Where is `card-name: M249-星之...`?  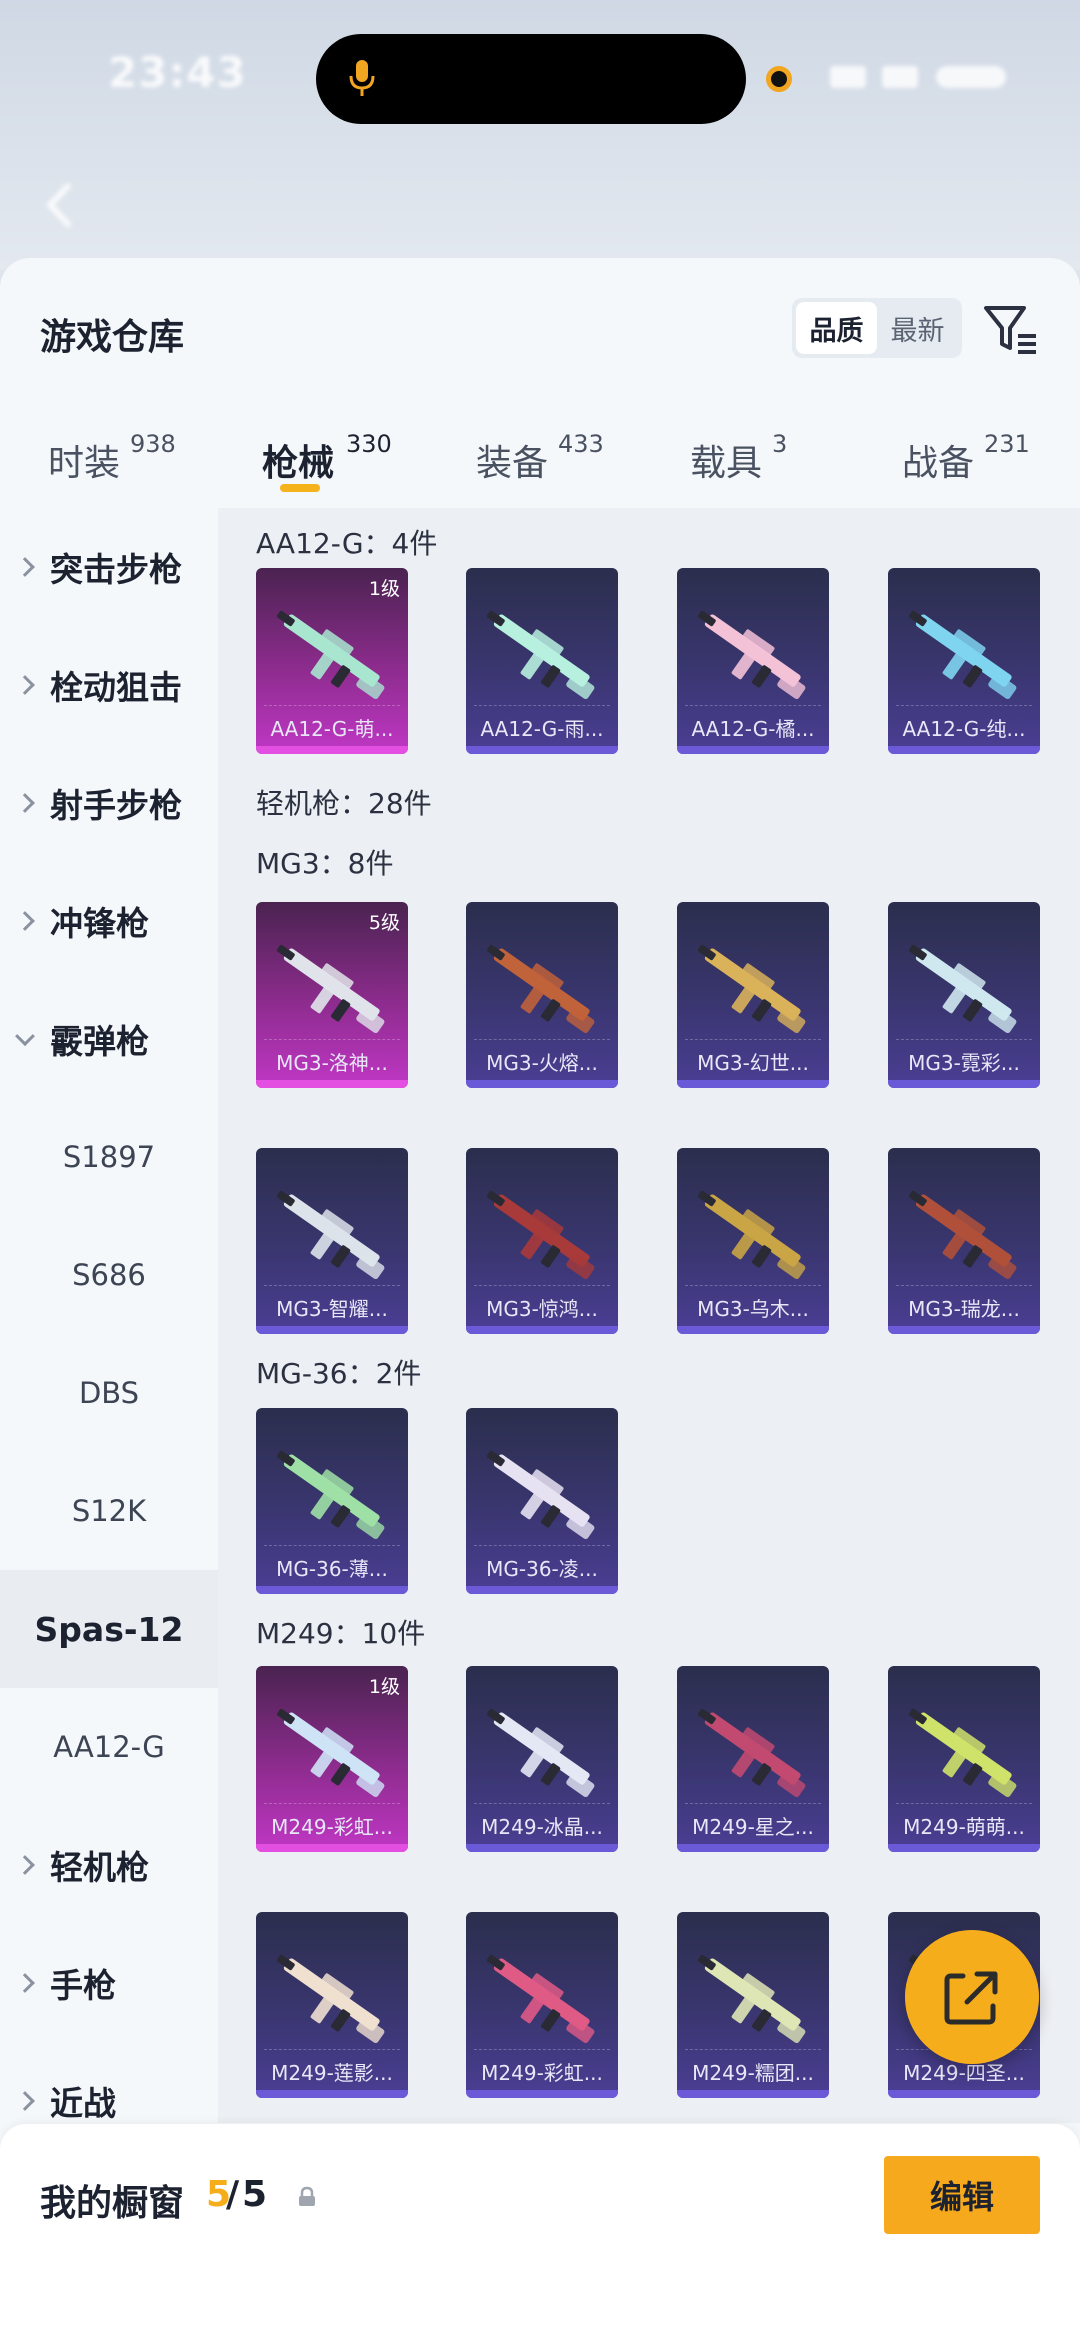 card-name: M249-星之... is located at coordinates (753, 1827).